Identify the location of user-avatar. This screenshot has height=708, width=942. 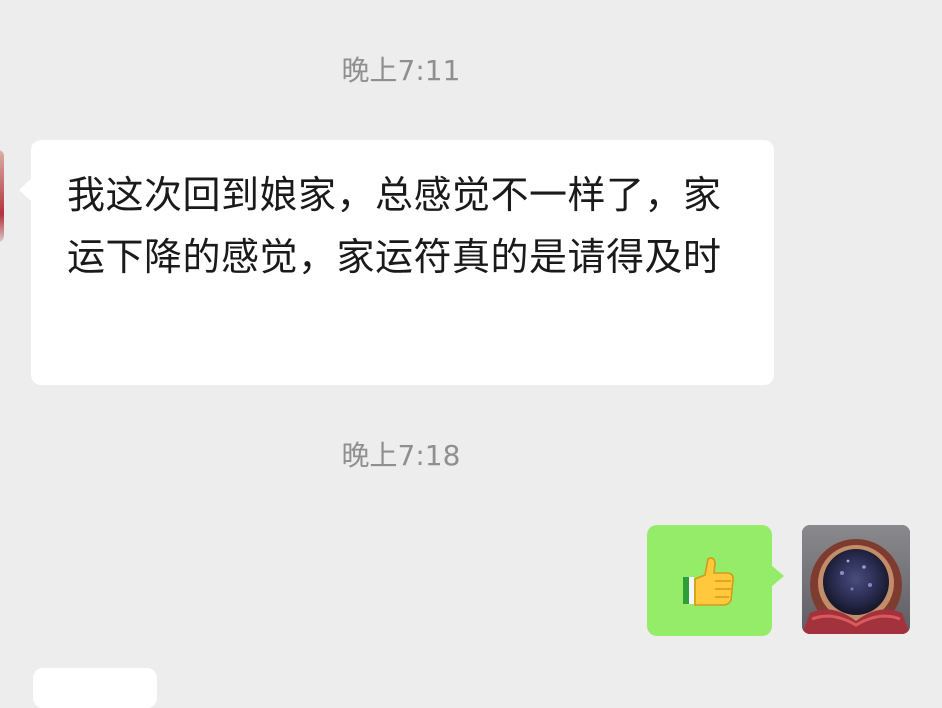
(856, 579).